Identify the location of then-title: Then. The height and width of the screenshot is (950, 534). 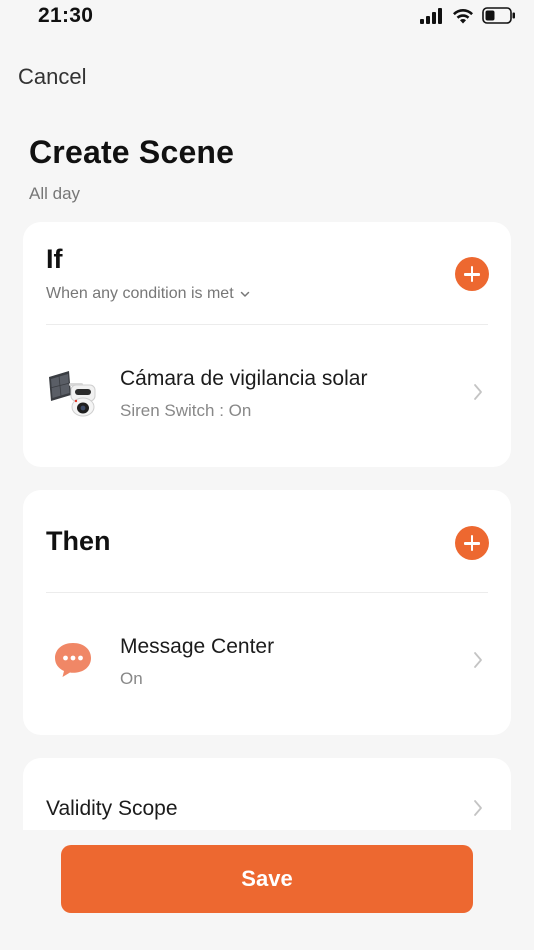
(78, 541).